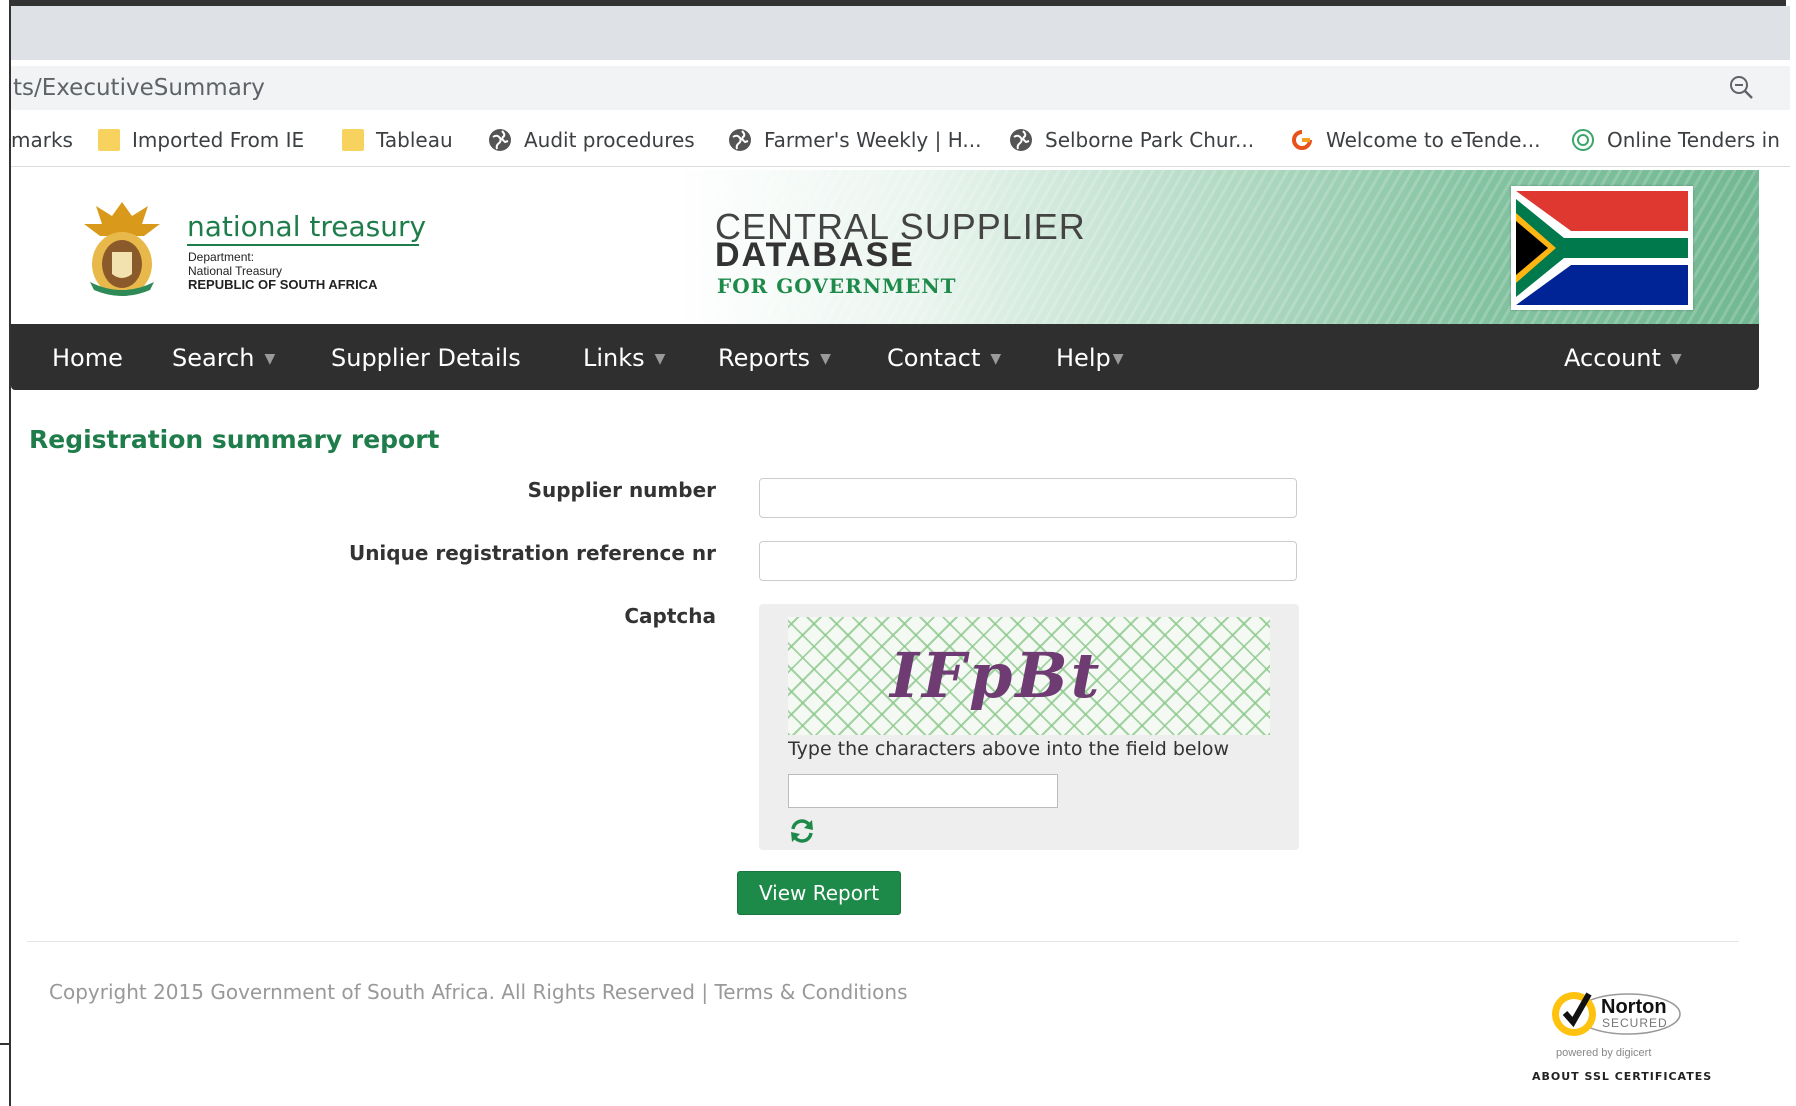 The width and height of the screenshot is (1796, 1106). Describe the element at coordinates (802, 831) in the screenshot. I see `refresh-icon` at that location.